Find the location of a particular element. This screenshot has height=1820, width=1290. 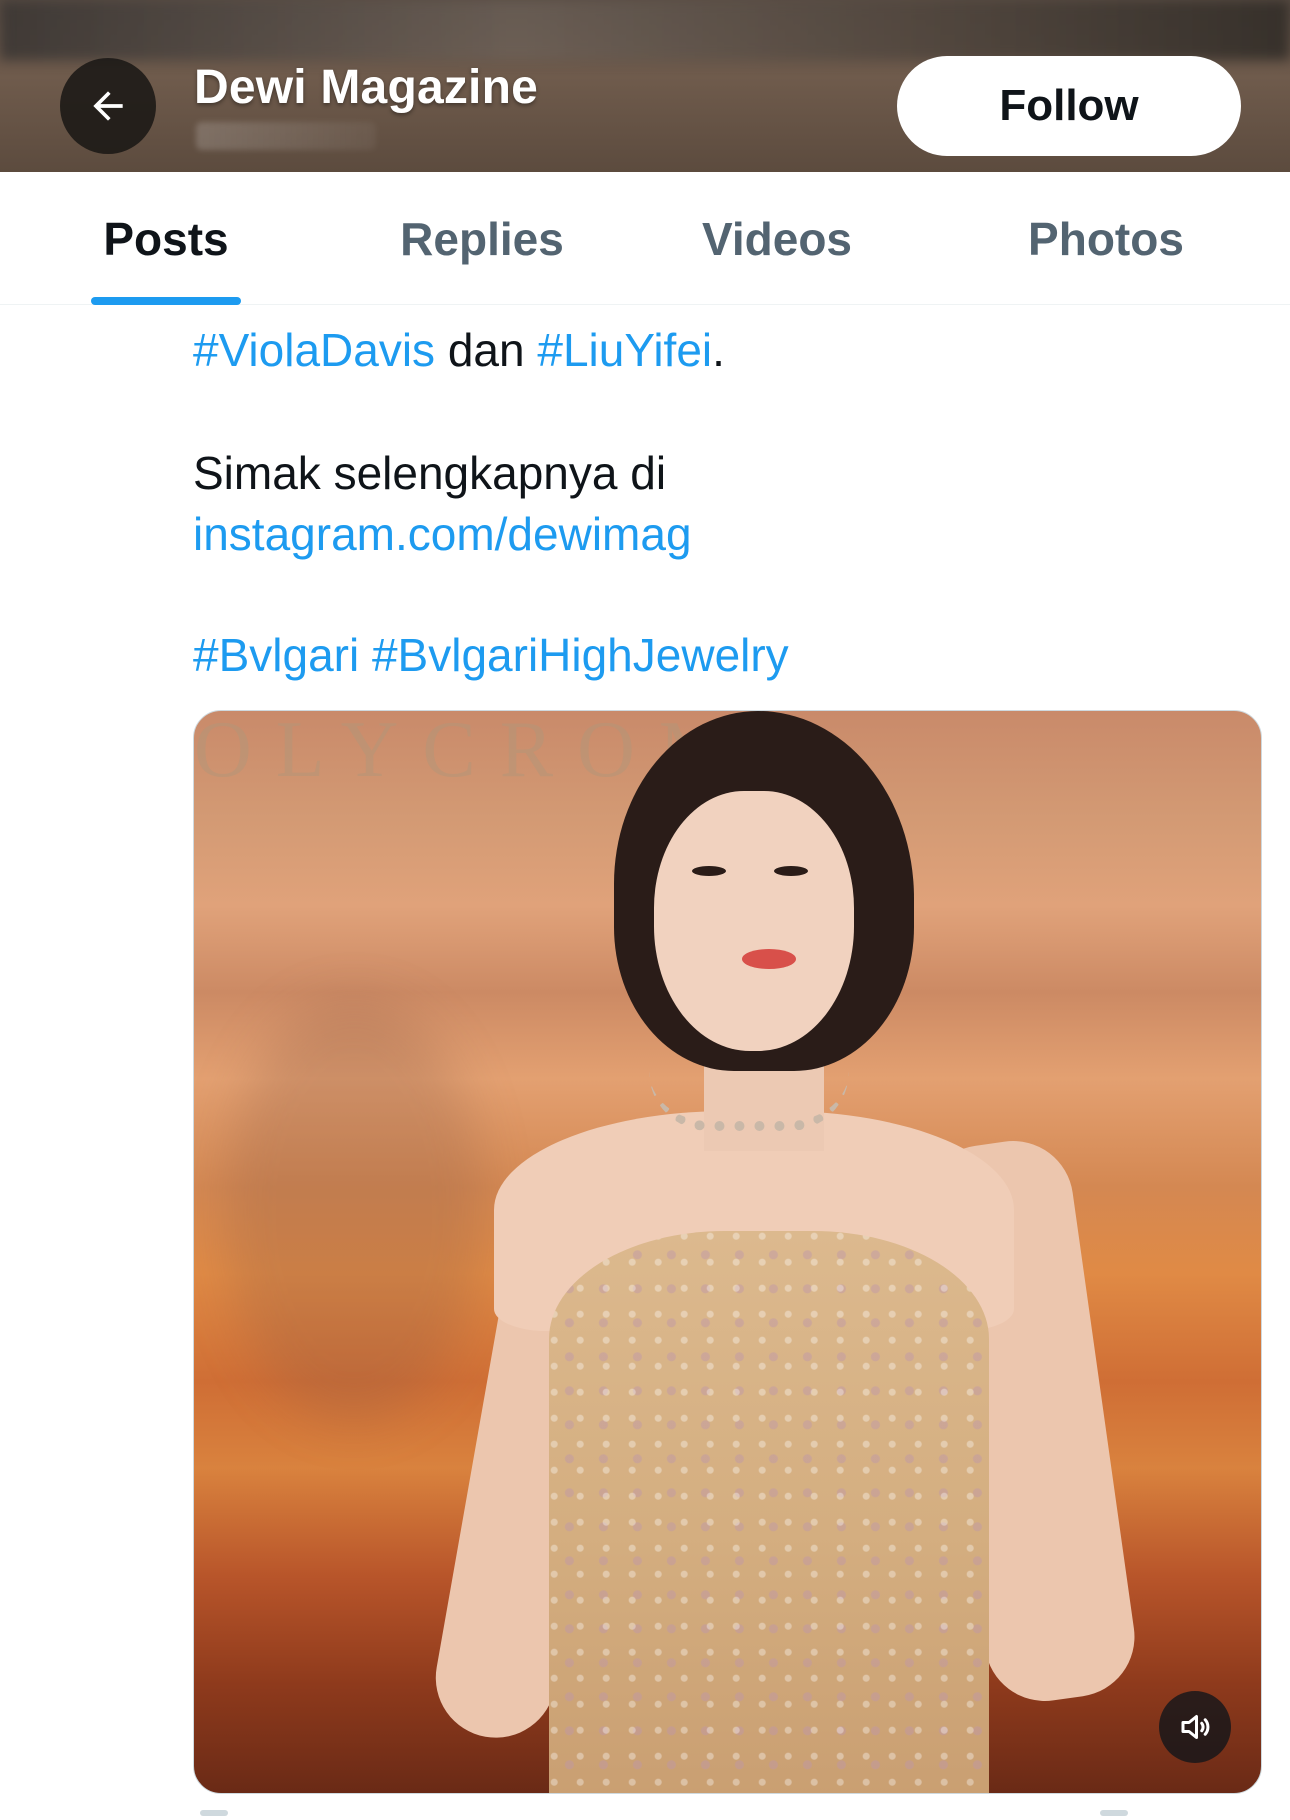

woman-lips is located at coordinates (769, 959).